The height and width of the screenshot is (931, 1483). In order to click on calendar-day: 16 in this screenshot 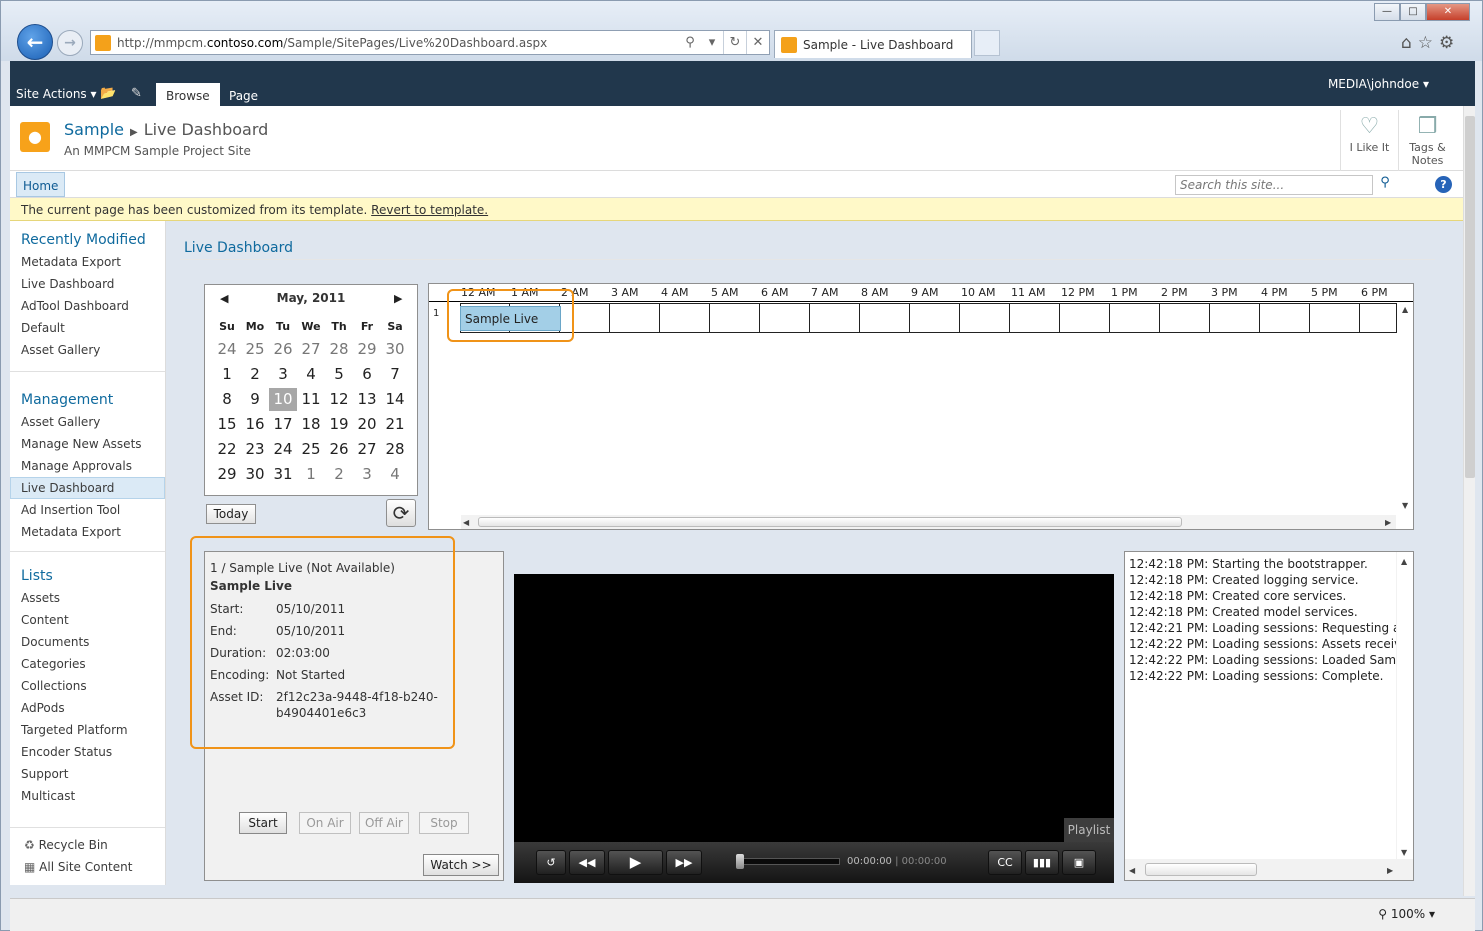, I will do `click(255, 424)`.